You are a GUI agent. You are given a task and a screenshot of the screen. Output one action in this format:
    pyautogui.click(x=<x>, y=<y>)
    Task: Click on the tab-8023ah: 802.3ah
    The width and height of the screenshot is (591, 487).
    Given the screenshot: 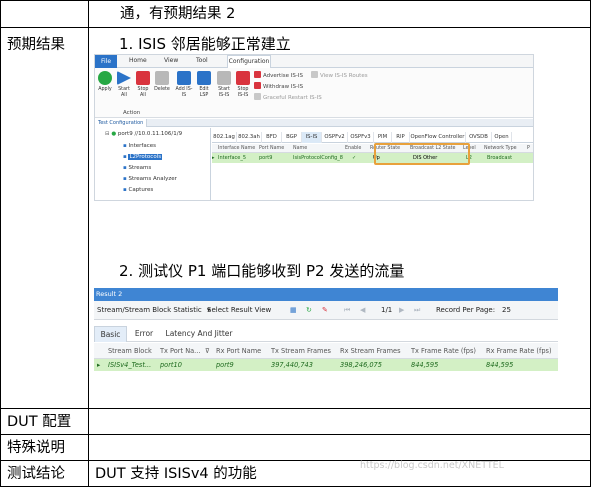 What is the action you would take?
    pyautogui.click(x=249, y=137)
    